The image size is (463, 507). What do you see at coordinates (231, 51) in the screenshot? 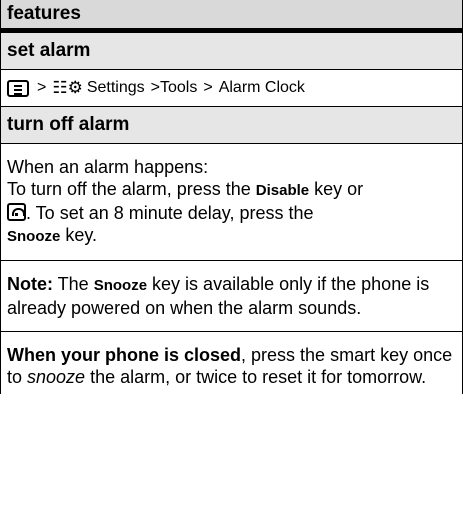
I see `set-alarm-heading: set alarm` at bounding box center [231, 51].